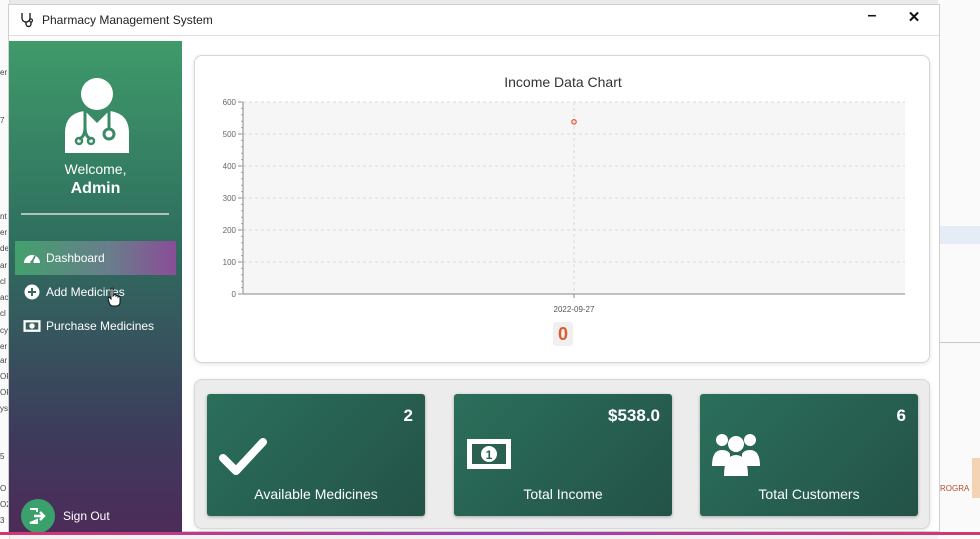 This screenshot has width=980, height=539. I want to click on background-text: 7, so click(2, 120).